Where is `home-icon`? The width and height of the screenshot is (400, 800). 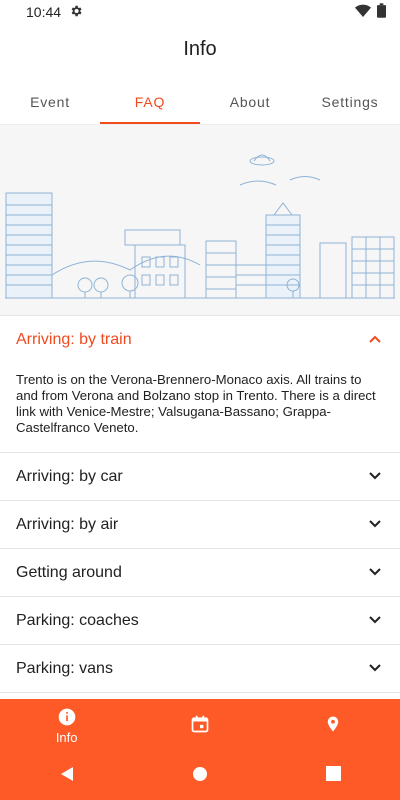
home-icon is located at coordinates (200, 776).